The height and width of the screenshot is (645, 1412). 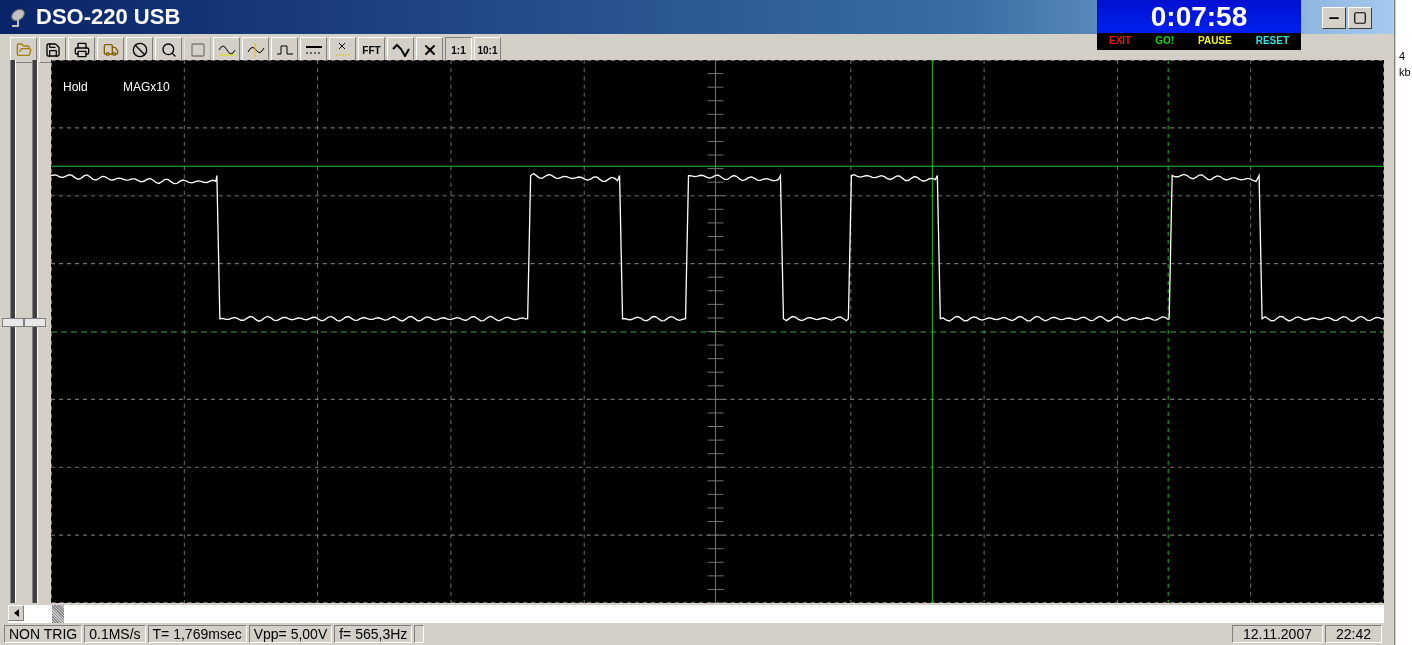 I want to click on timer-display: 0:07:58, so click(x=1199, y=16).